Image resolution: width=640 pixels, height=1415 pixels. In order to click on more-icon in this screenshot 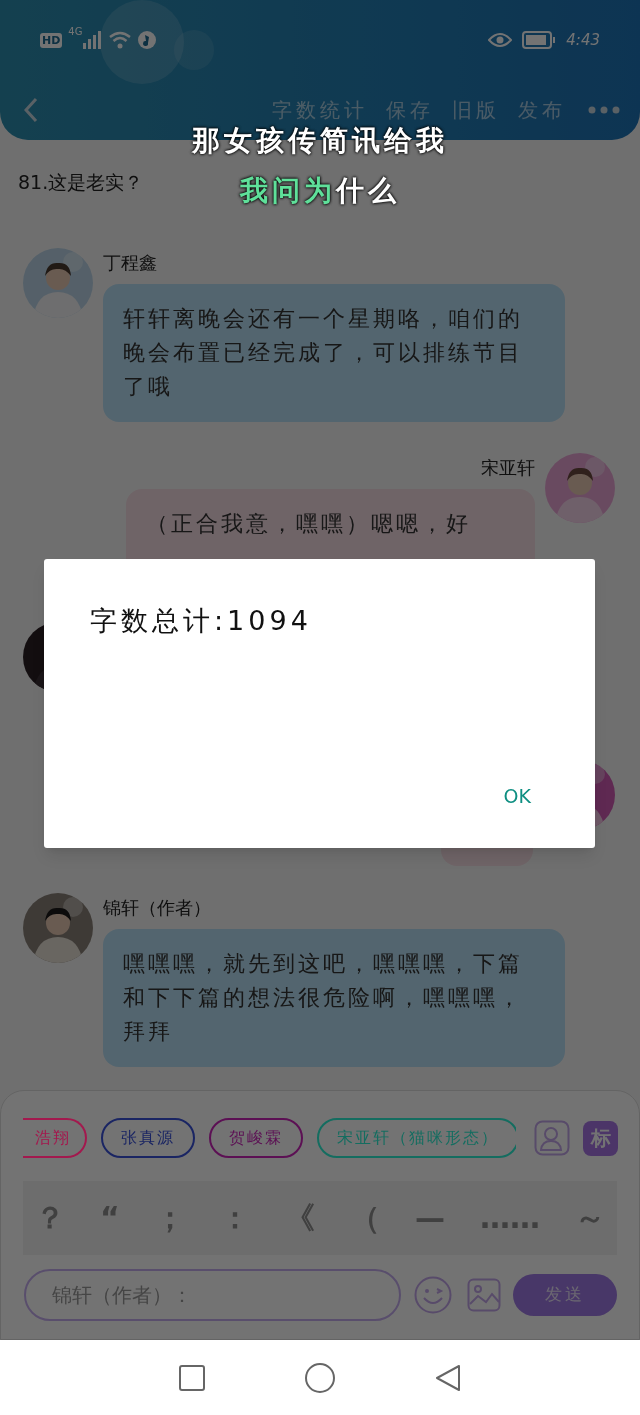, I will do `click(604, 110)`.